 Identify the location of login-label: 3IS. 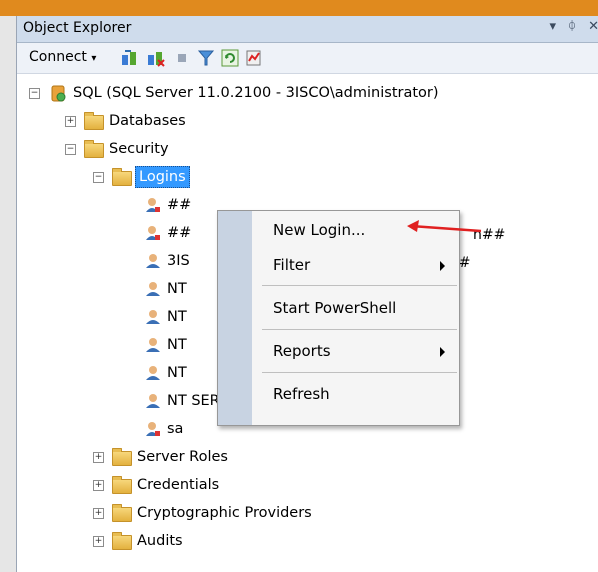
(178, 261).